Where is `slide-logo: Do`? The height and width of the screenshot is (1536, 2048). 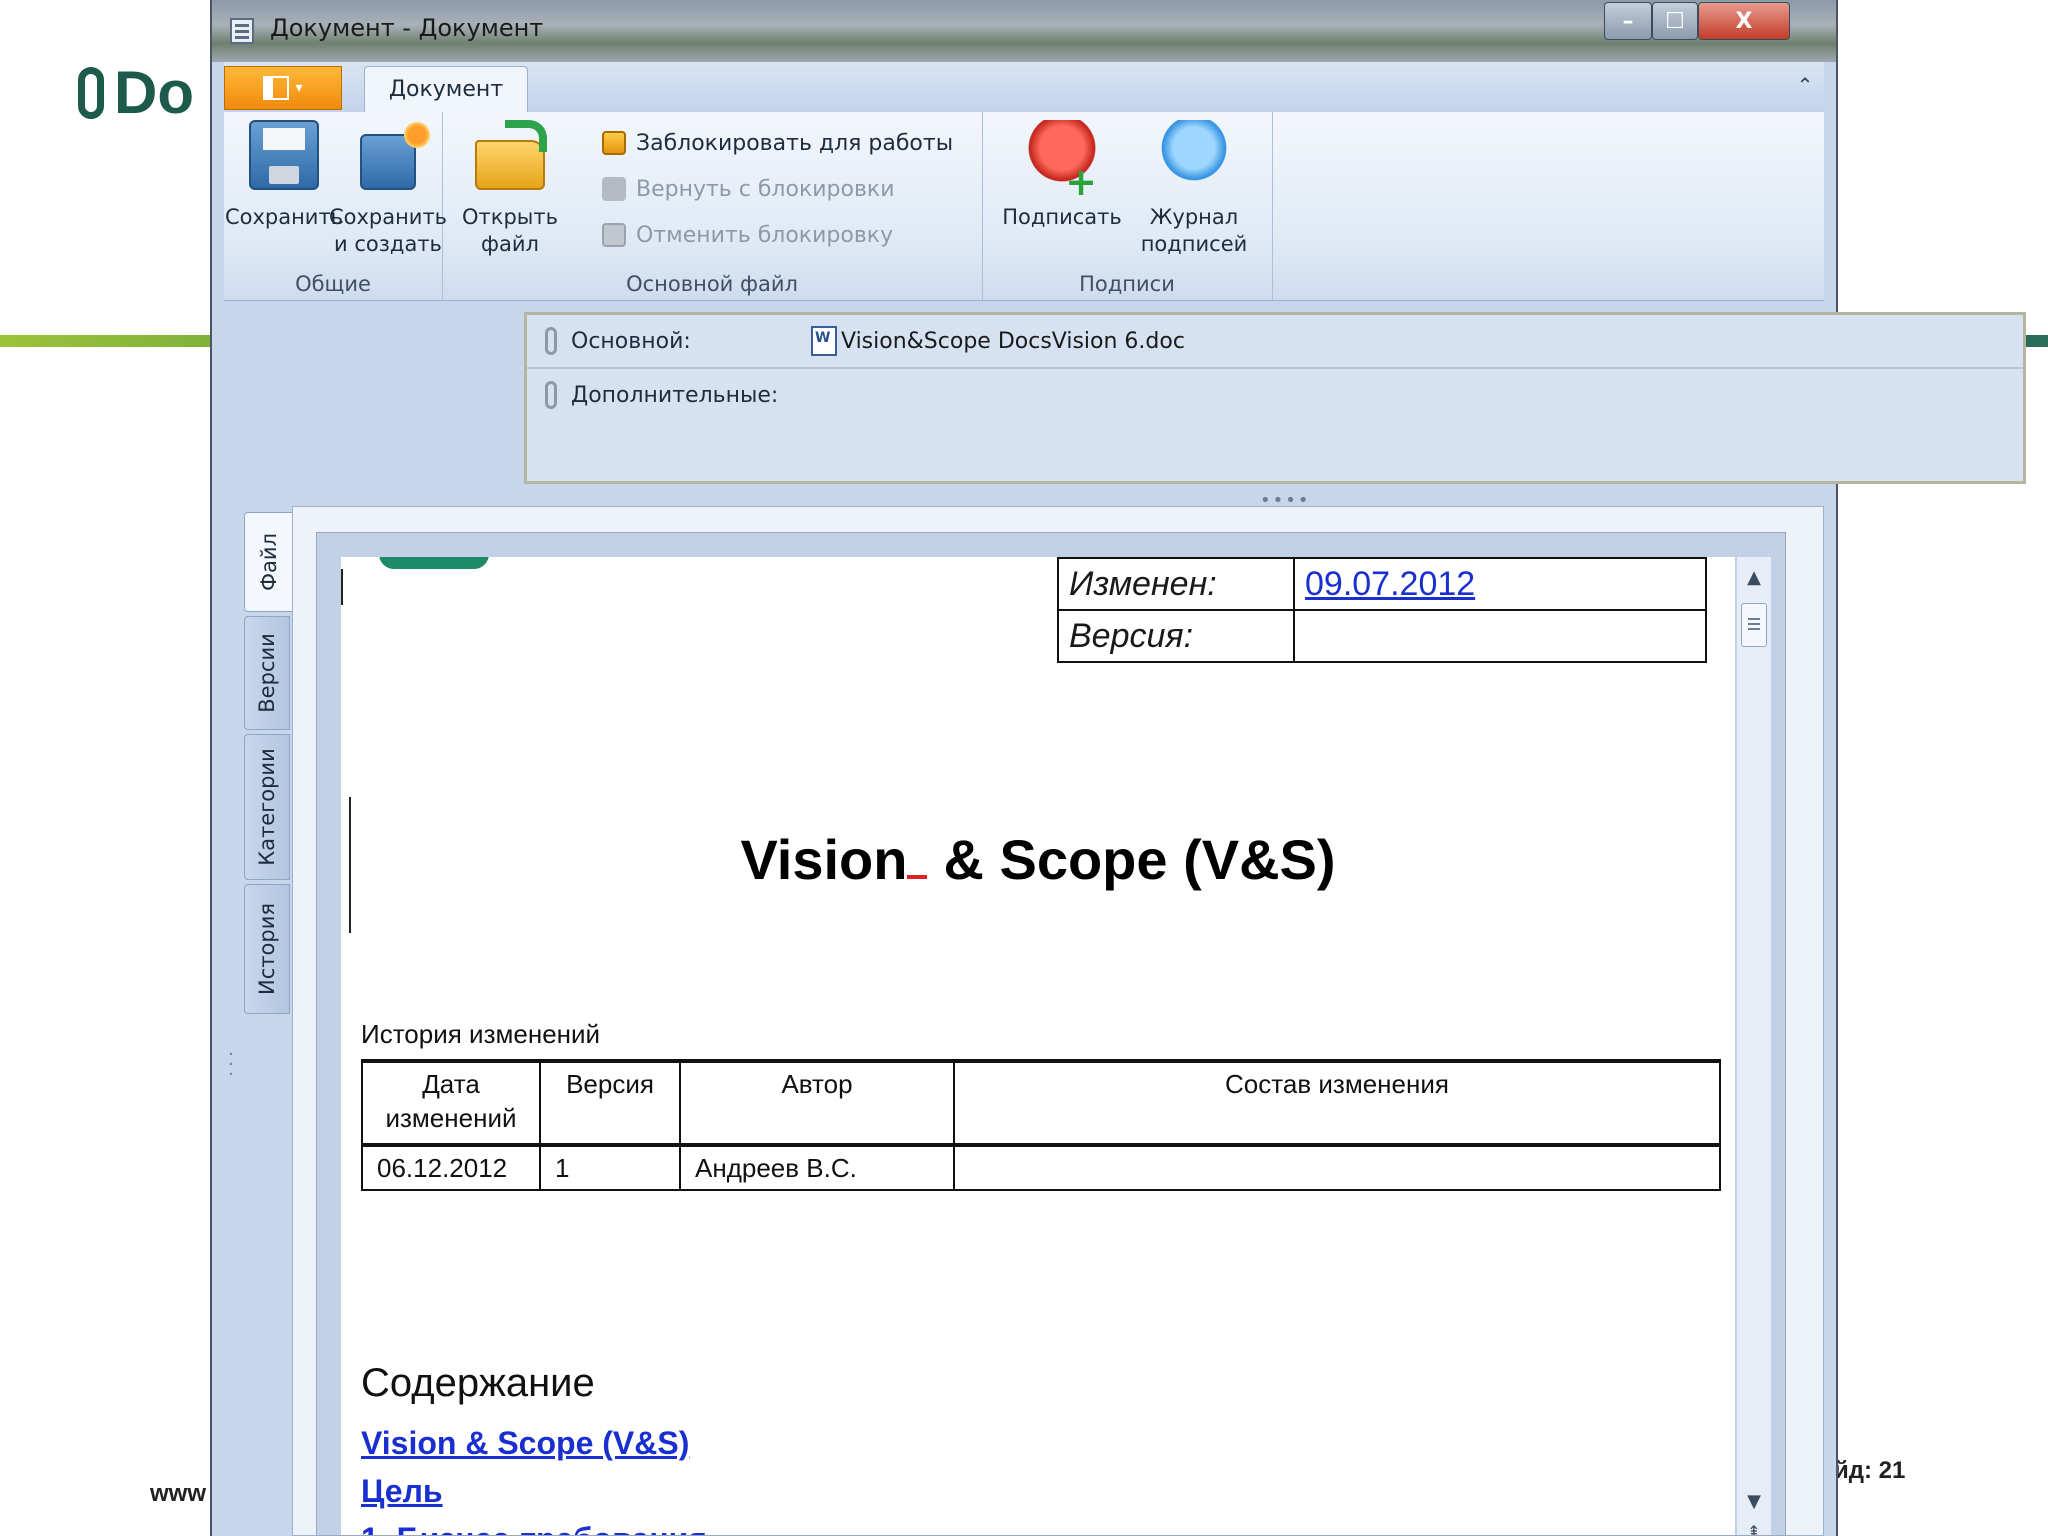
slide-logo: Do is located at coordinates (136, 92).